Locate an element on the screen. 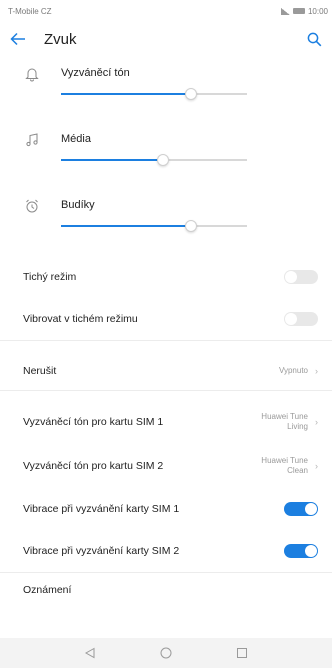 The width and height of the screenshot is (332, 668). music-note-icon is located at coordinates (32, 140).